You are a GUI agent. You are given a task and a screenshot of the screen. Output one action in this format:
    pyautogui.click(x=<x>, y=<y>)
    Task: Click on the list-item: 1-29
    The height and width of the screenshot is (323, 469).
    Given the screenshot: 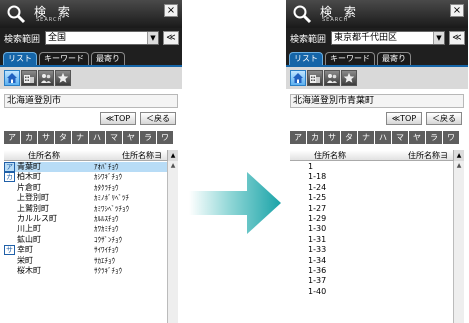 What is the action you would take?
    pyautogui.click(x=371, y=219)
    